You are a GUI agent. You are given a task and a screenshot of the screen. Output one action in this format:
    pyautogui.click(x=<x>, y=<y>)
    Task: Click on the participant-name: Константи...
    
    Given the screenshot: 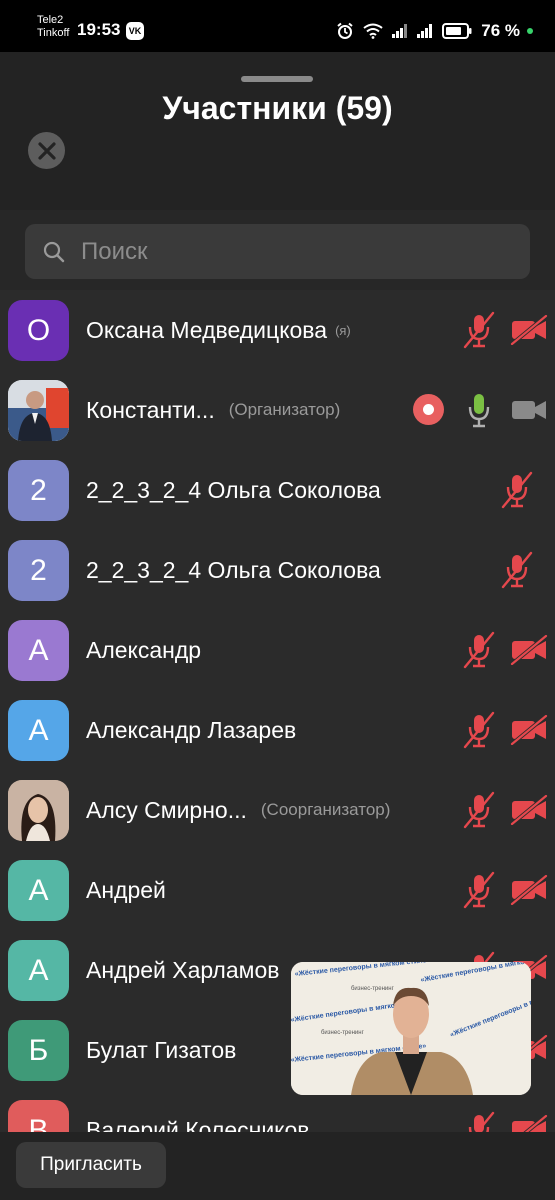 What is the action you would take?
    pyautogui.click(x=150, y=409)
    